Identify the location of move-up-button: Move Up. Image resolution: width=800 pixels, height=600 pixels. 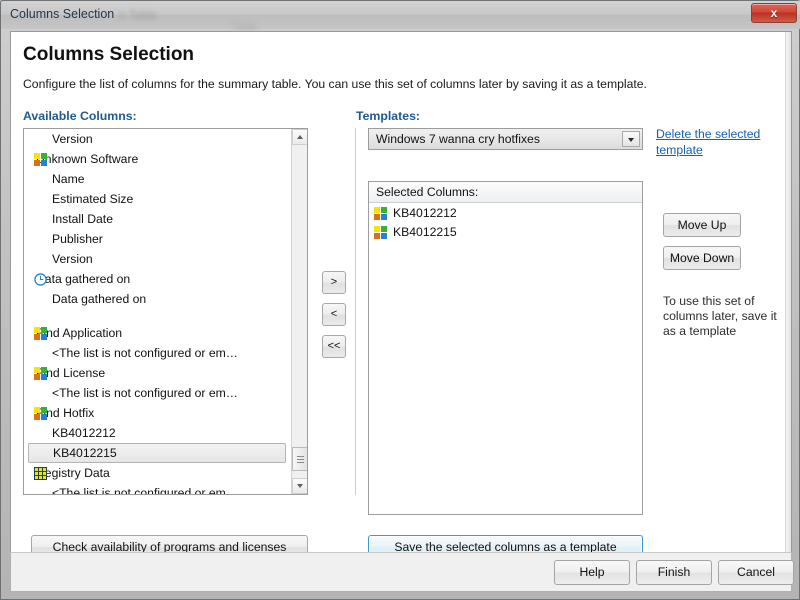
(702, 225).